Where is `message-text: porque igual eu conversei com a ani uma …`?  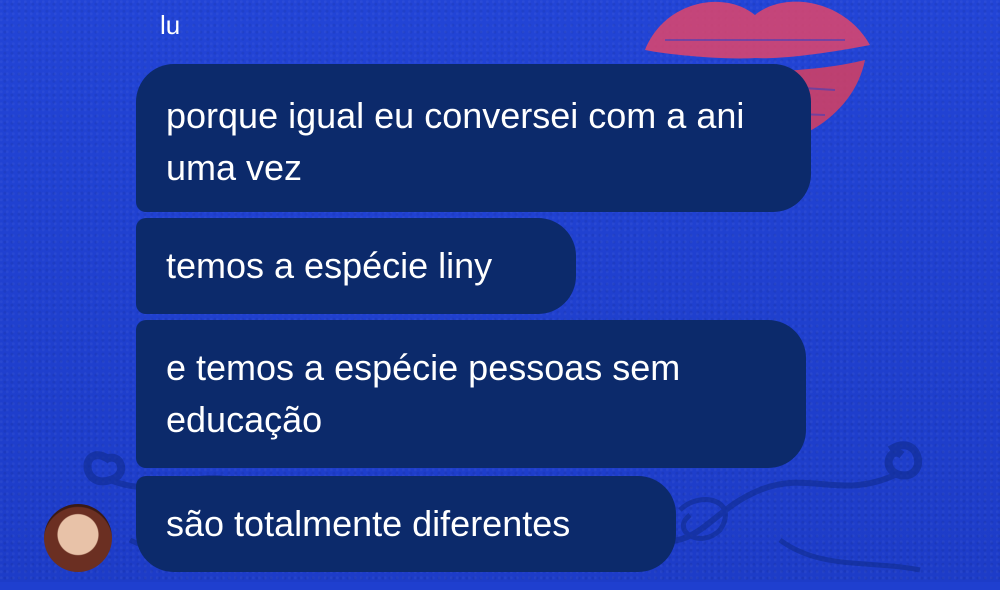
message-text: porque igual eu conversei com a ani uma … is located at coordinates (455, 141).